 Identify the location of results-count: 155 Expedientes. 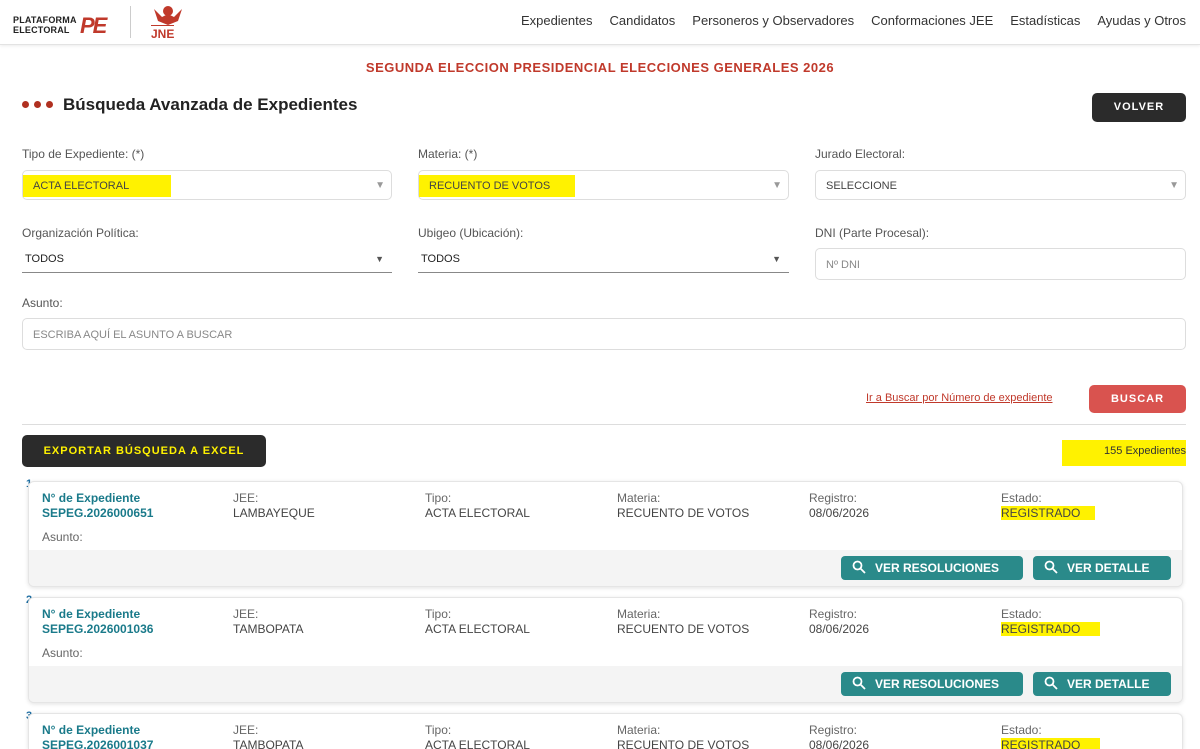
(1124, 453).